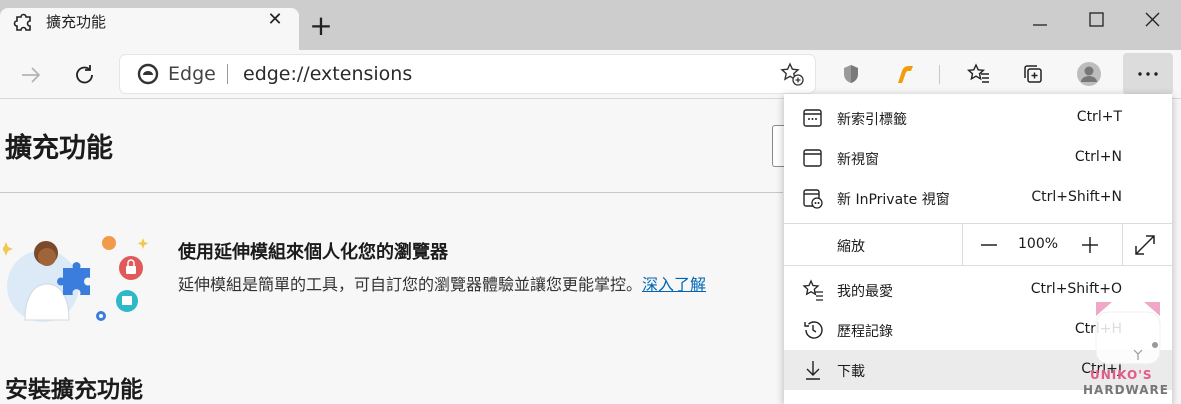 This screenshot has height=404, width=1181. What do you see at coordinates (893, 200) in the screenshot?
I see `menu-item-label: 新 InPrivate 視窗` at bounding box center [893, 200].